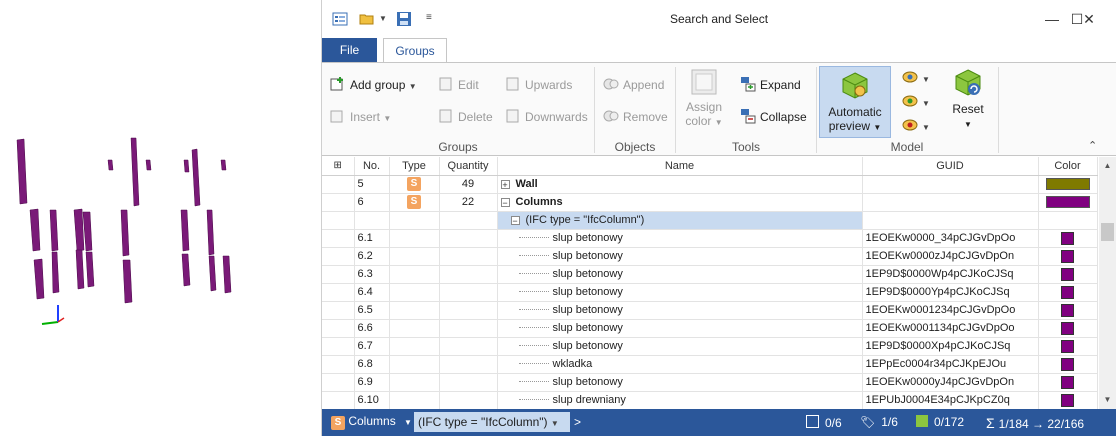 The image size is (1116, 436). What do you see at coordinates (710, 364) in the screenshot?
I see `table-row: 6.8 wkladka 1EPpEc0004r34pCJKpEJOu` at bounding box center [710, 364].